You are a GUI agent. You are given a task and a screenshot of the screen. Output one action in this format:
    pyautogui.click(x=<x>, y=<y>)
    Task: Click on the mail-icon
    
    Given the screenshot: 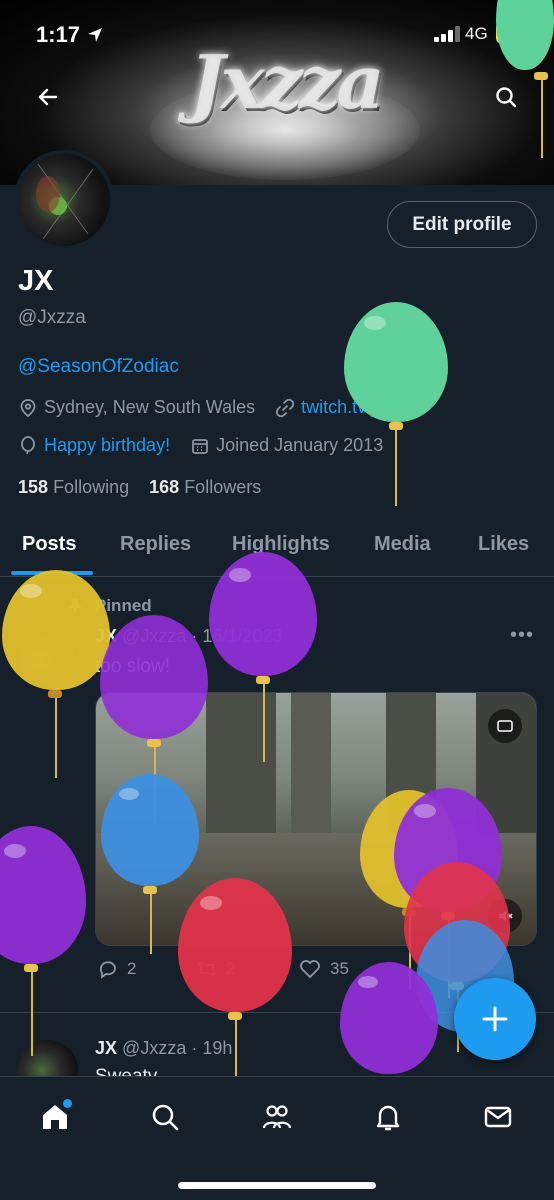 What is the action you would take?
    pyautogui.click(x=498, y=1117)
    